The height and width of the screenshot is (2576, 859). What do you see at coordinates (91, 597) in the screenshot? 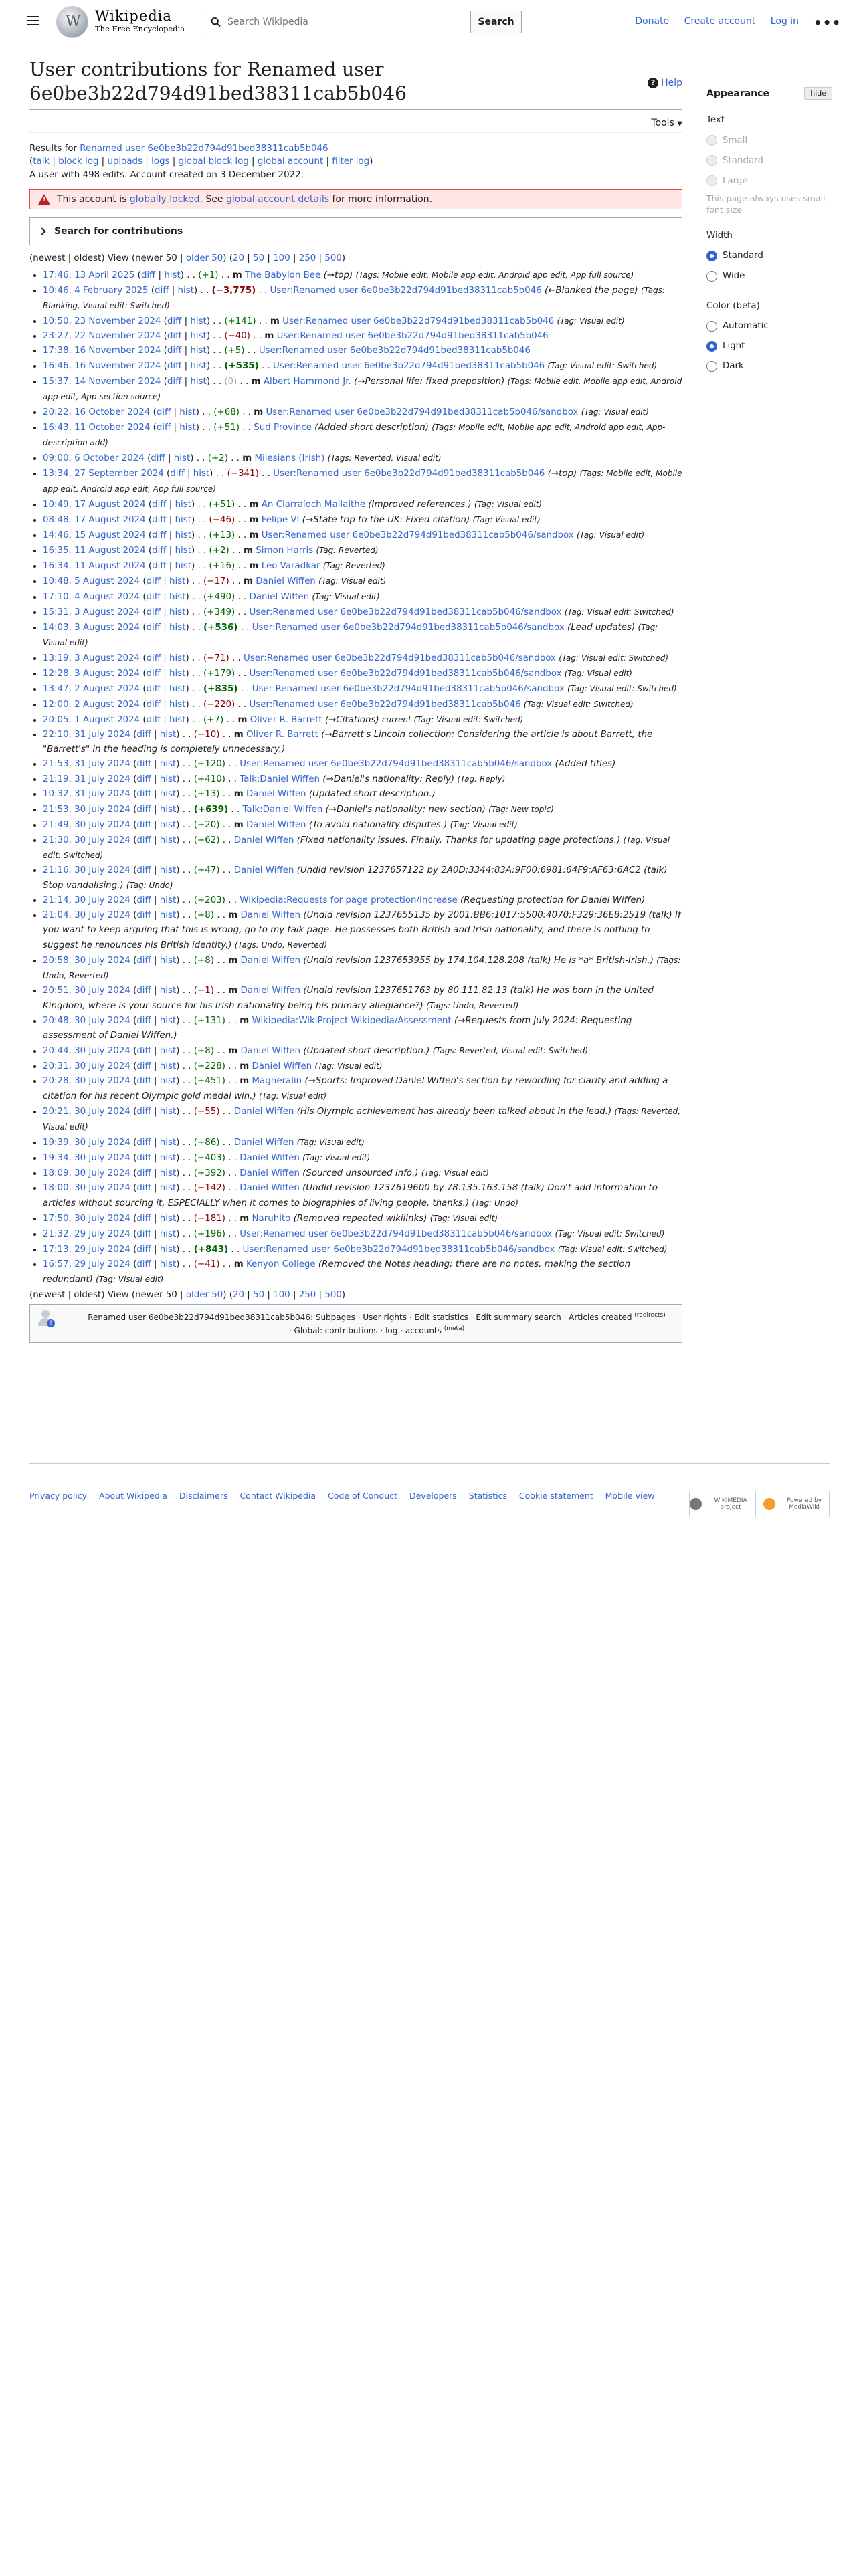
I see `contribution-timestamp-link: 17:10, 4 August 2024` at bounding box center [91, 597].